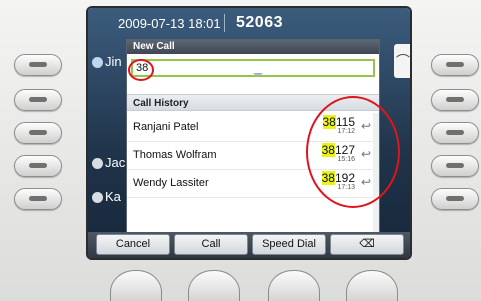 The width and height of the screenshot is (481, 301). What do you see at coordinates (113, 61) in the screenshot?
I see `line-label: Jin` at bounding box center [113, 61].